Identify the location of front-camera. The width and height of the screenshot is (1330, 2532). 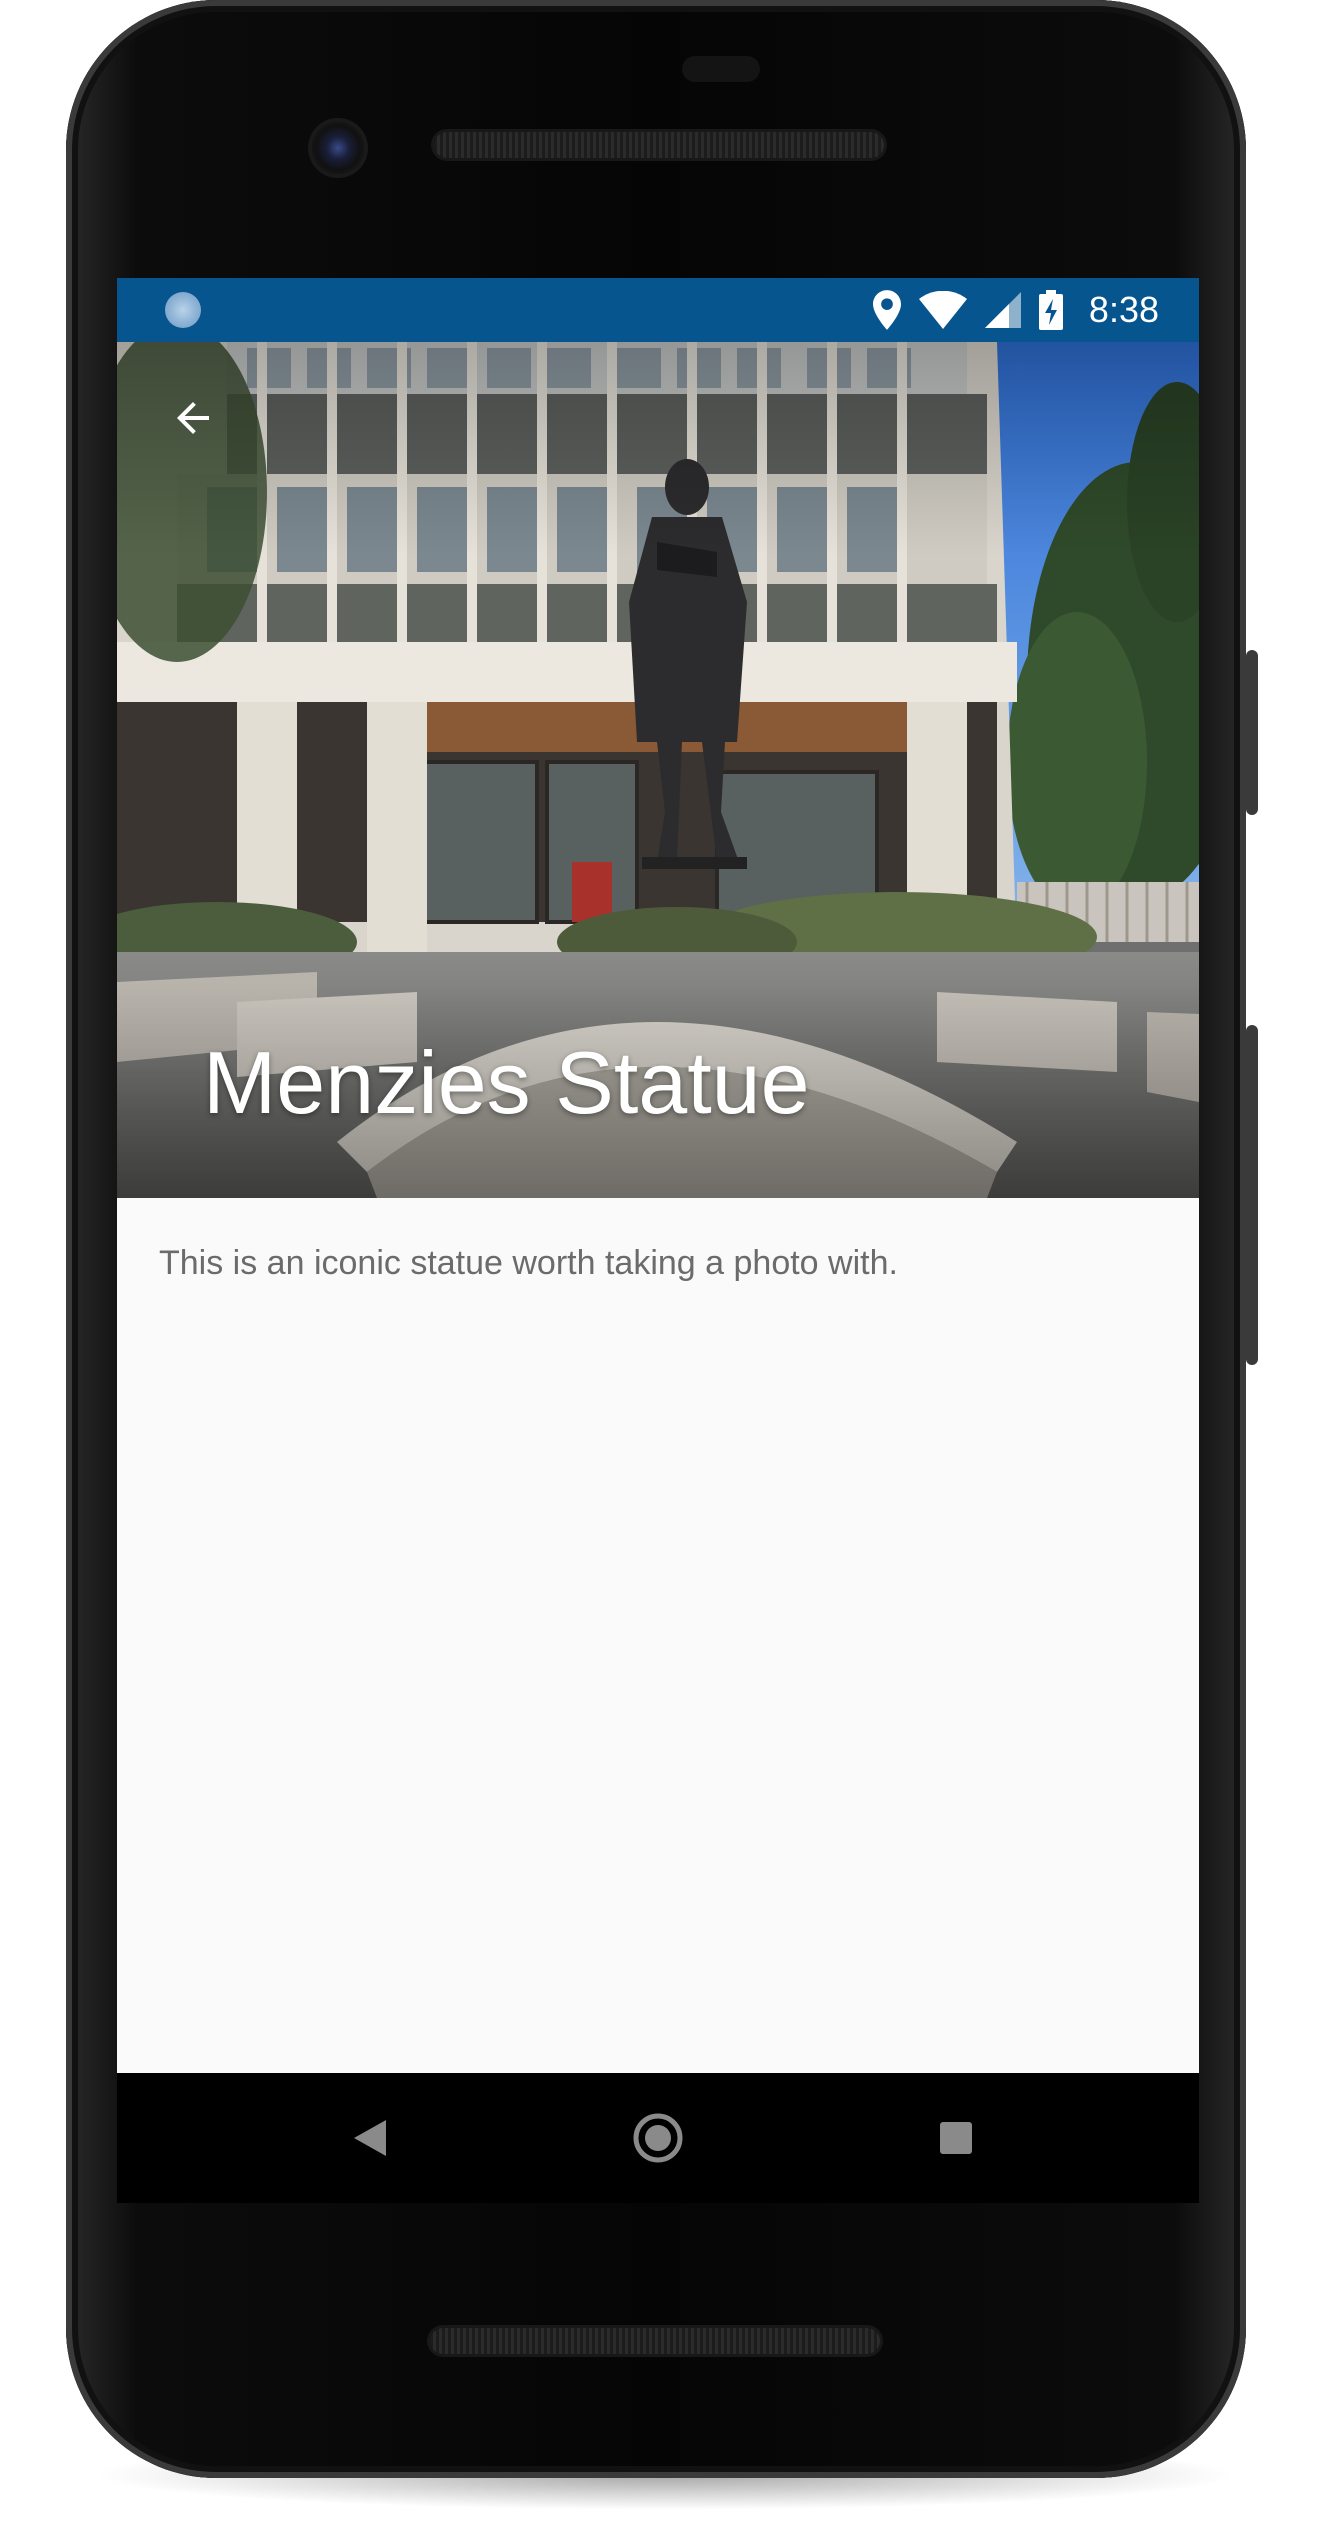
(338, 148).